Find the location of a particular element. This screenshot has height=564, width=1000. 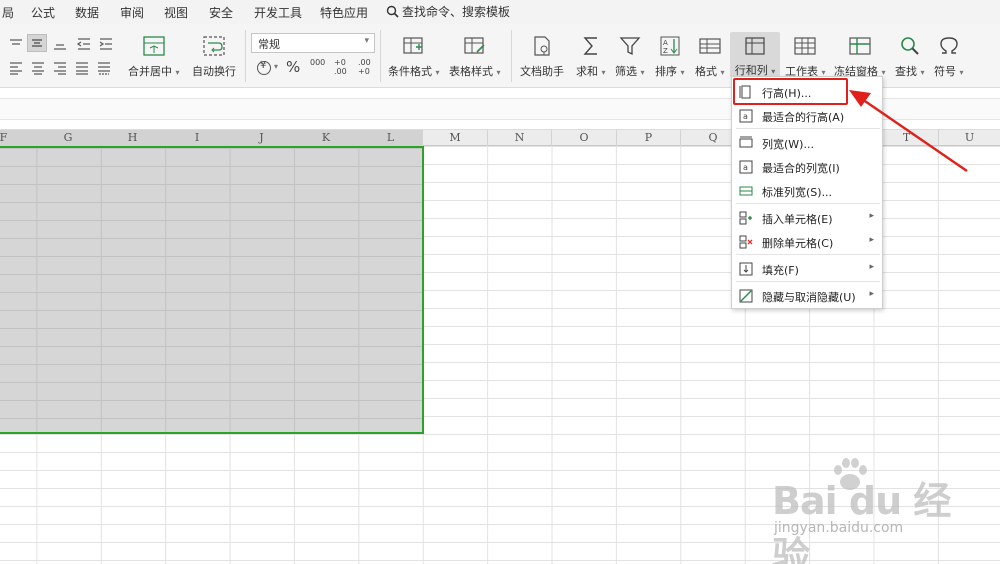

currency-button: ¥ is located at coordinates (264, 70).